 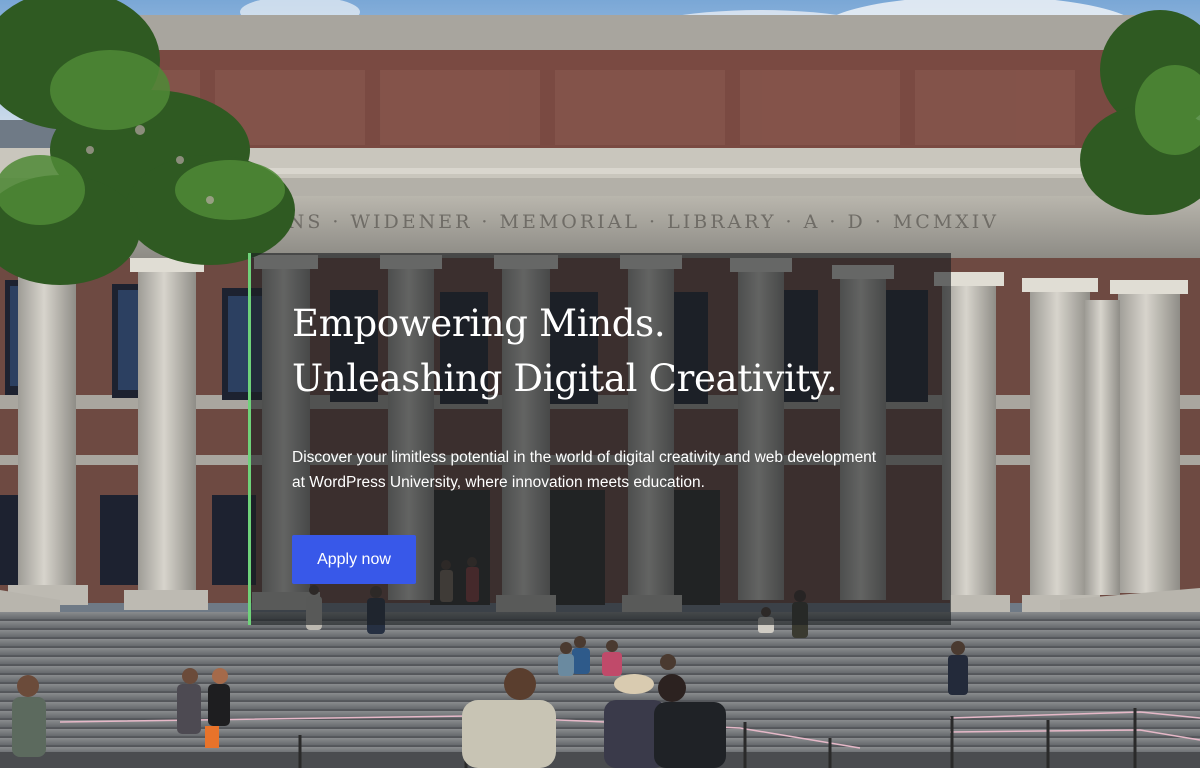 I want to click on apply-now-button: Apply now, so click(x=354, y=559).